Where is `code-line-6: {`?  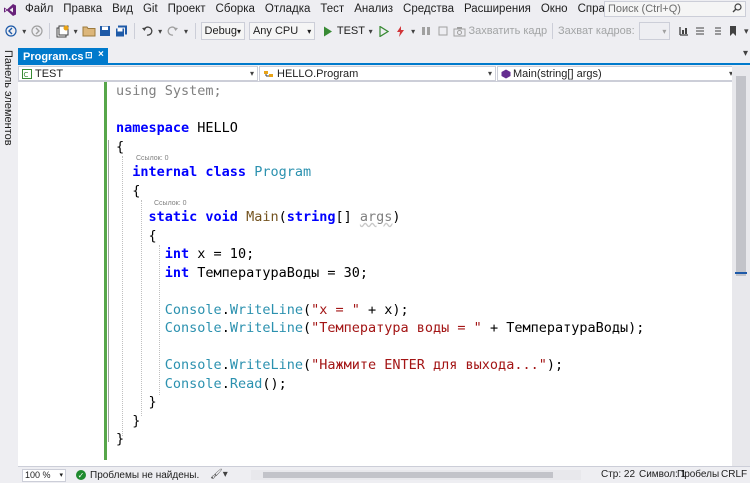 code-line-6: { is located at coordinates (128, 190).